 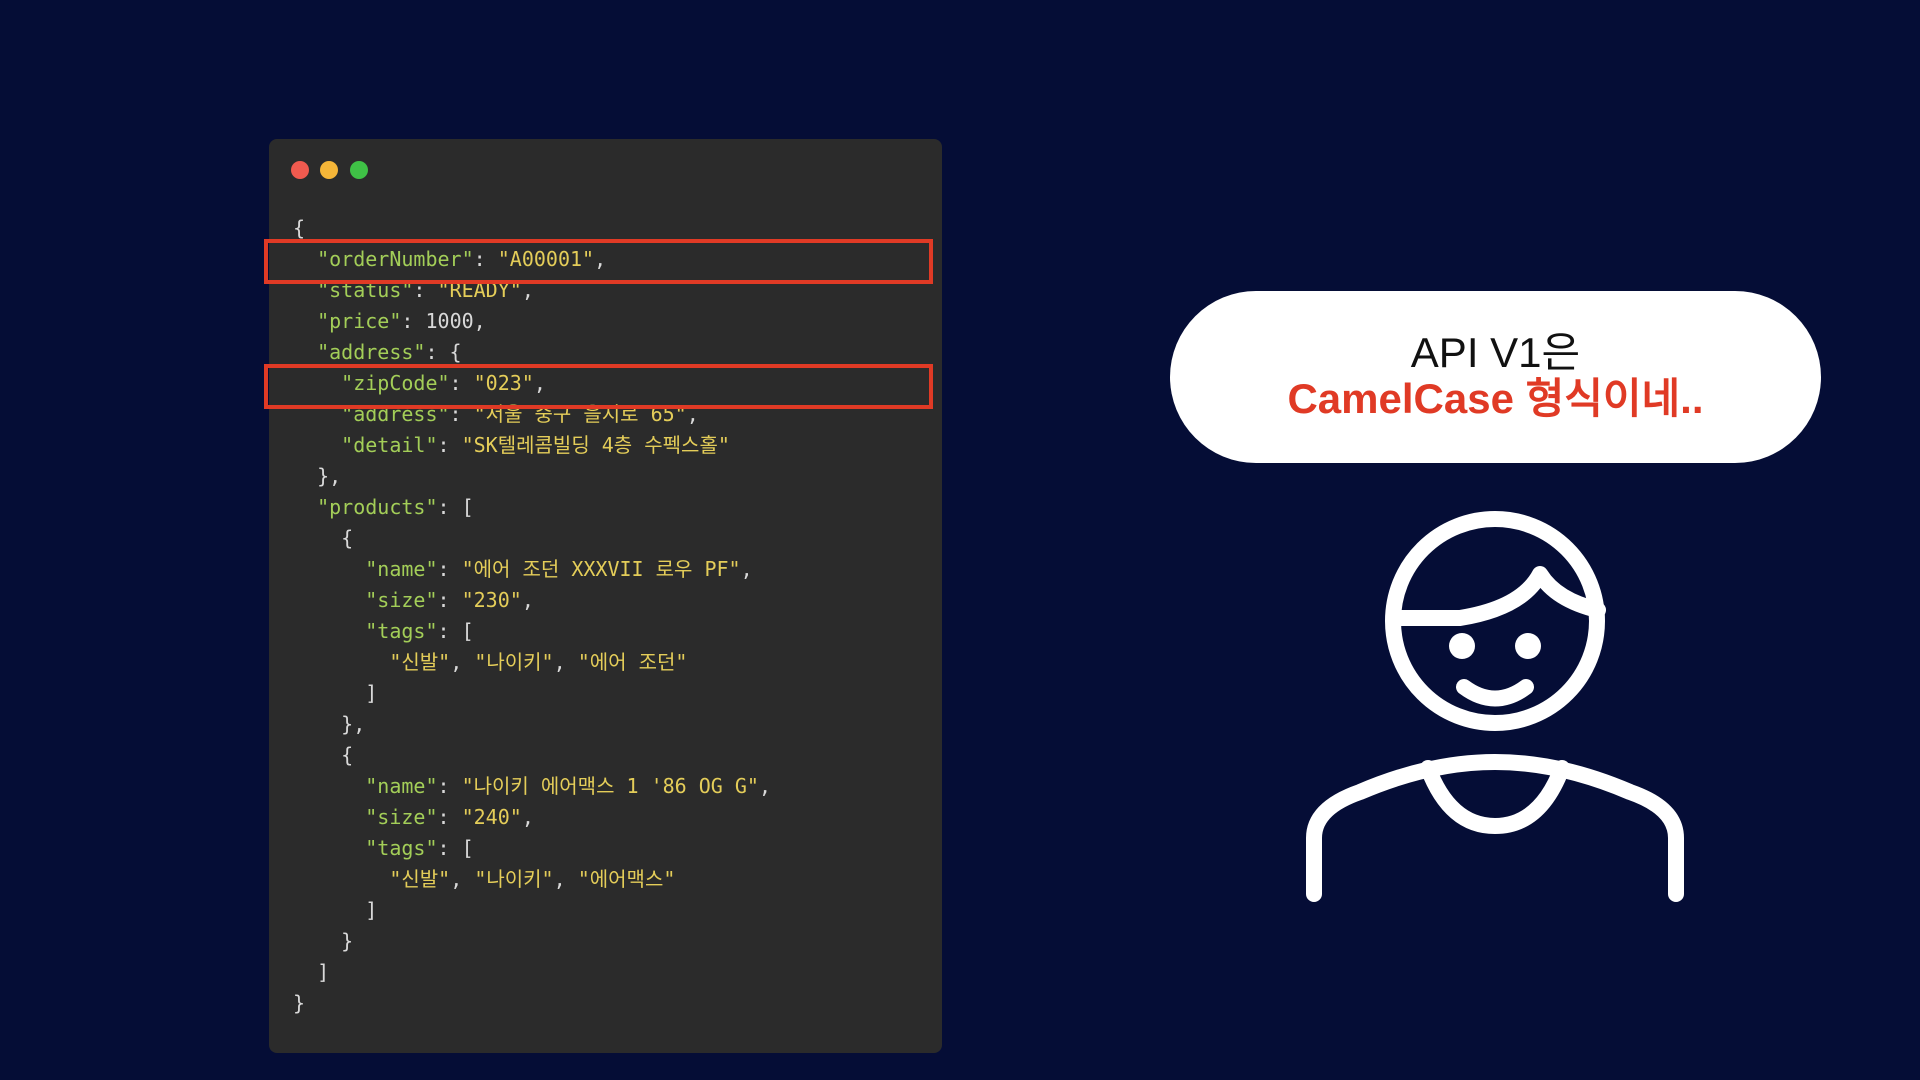 I want to click on person-neck, so click(x=1495, y=797).